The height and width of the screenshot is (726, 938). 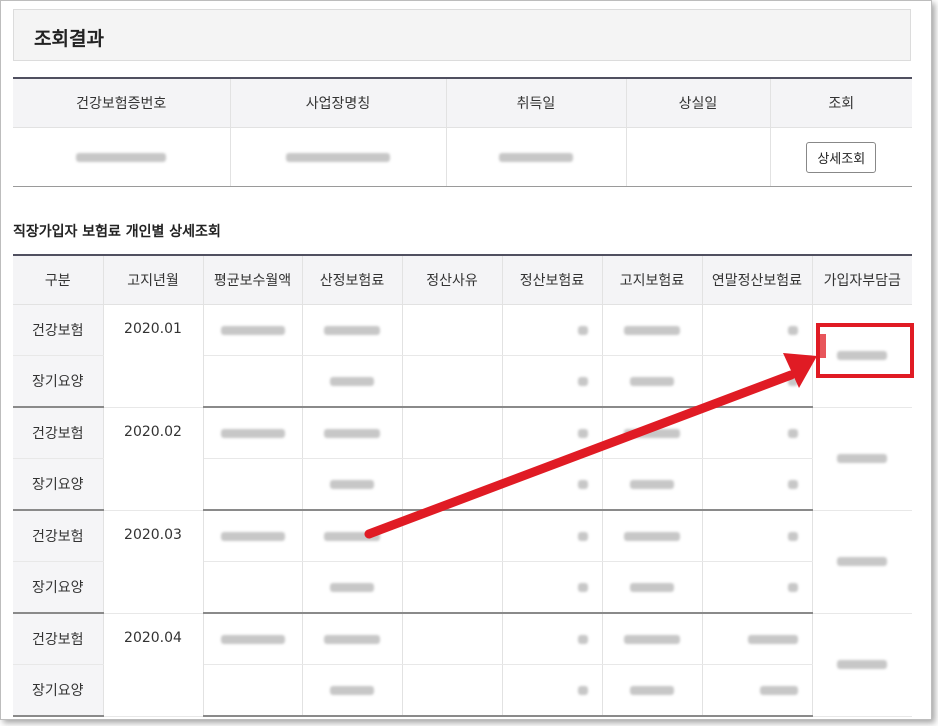 I want to click on col-header-inquiry: 조회, so click(x=841, y=103).